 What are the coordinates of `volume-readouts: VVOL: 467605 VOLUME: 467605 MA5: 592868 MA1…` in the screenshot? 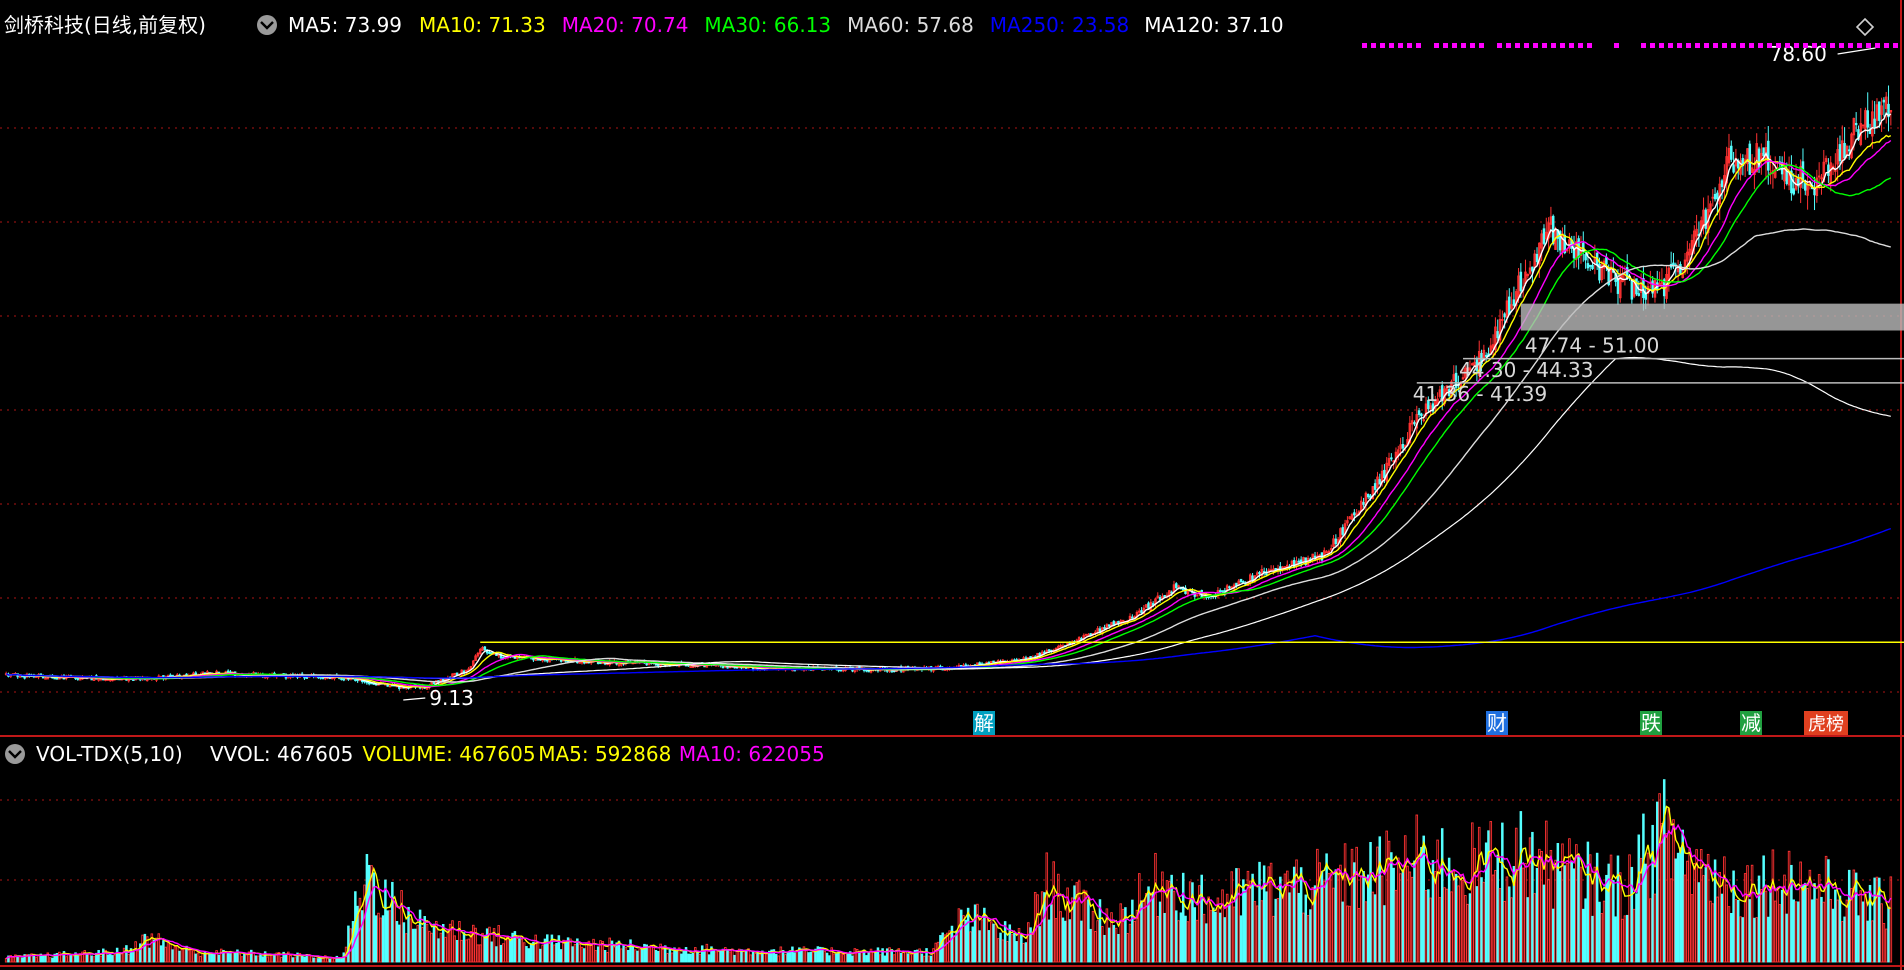 It's located at (517, 754).